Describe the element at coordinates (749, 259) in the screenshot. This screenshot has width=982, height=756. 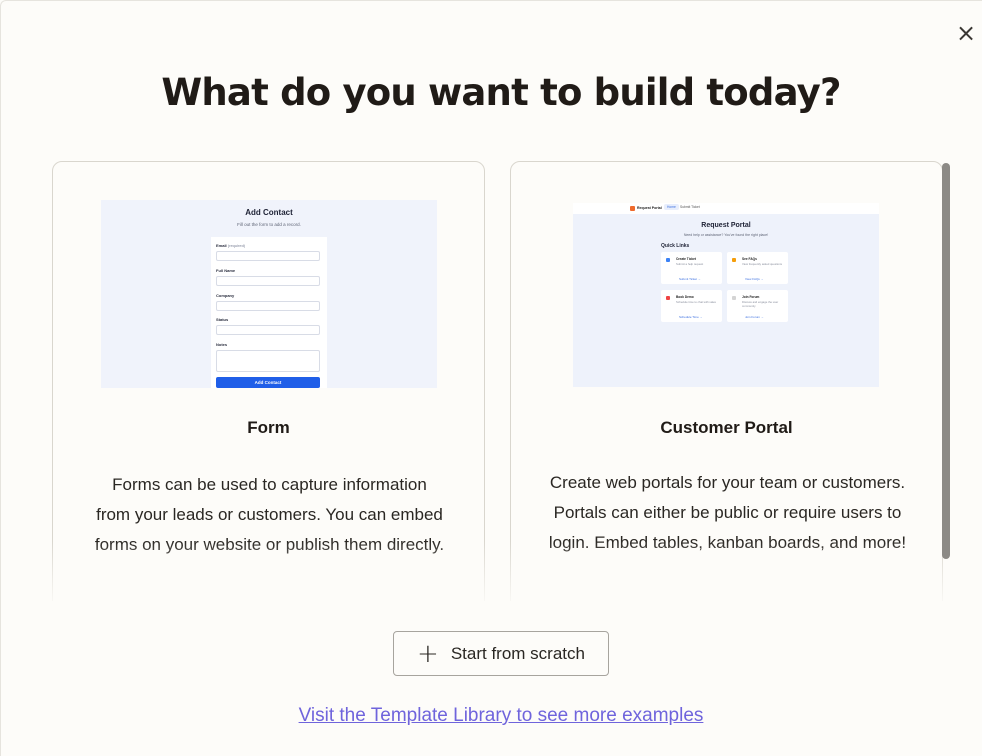
I see `preview-link-title: See FAQs` at that location.